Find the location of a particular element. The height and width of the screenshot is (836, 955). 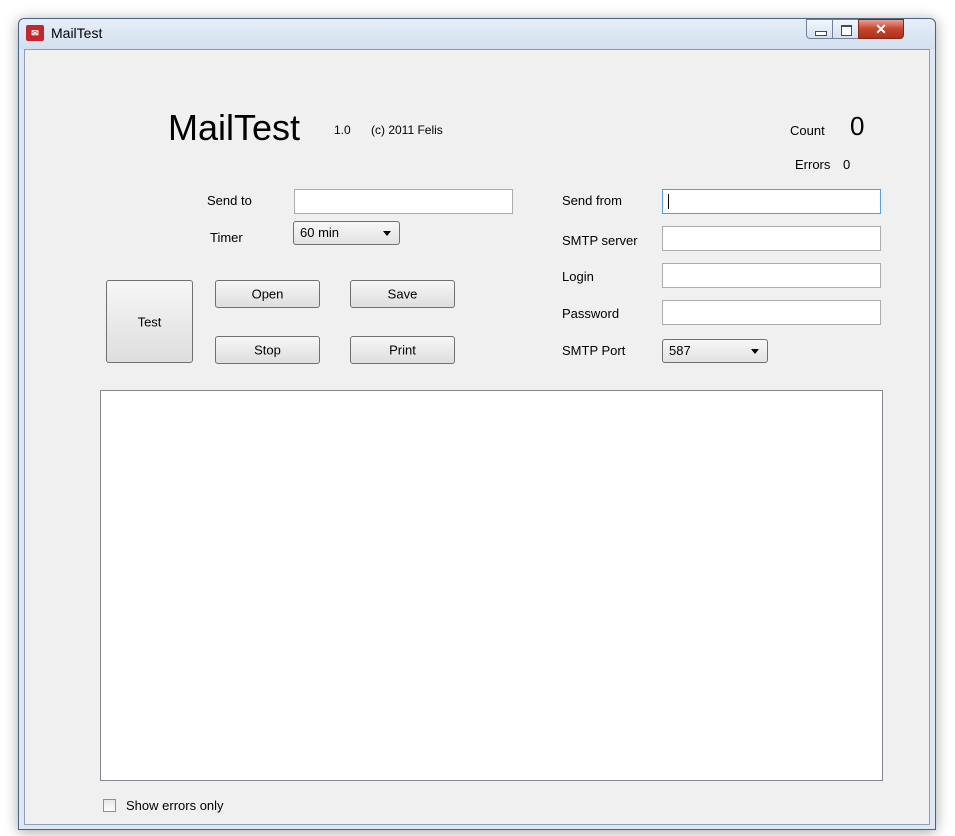

test-button: Test is located at coordinates (149, 321).